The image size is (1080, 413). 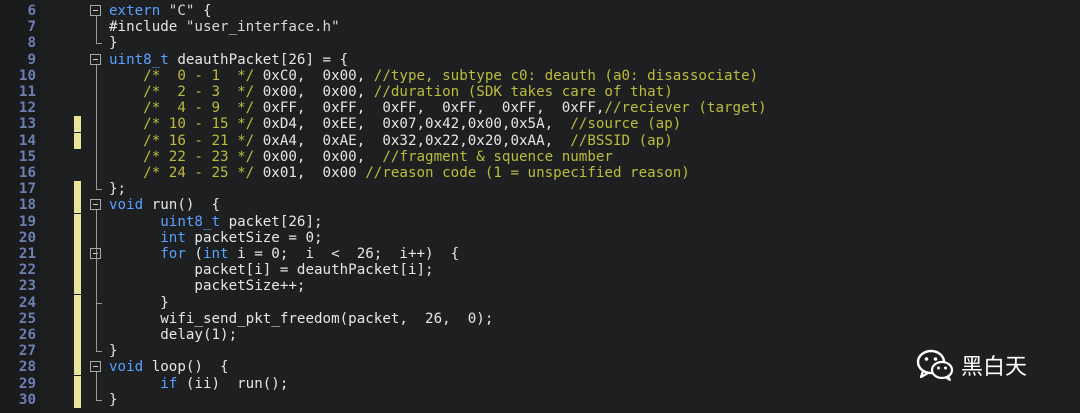 What do you see at coordinates (27, 173) in the screenshot?
I see `line-number: 16` at bounding box center [27, 173].